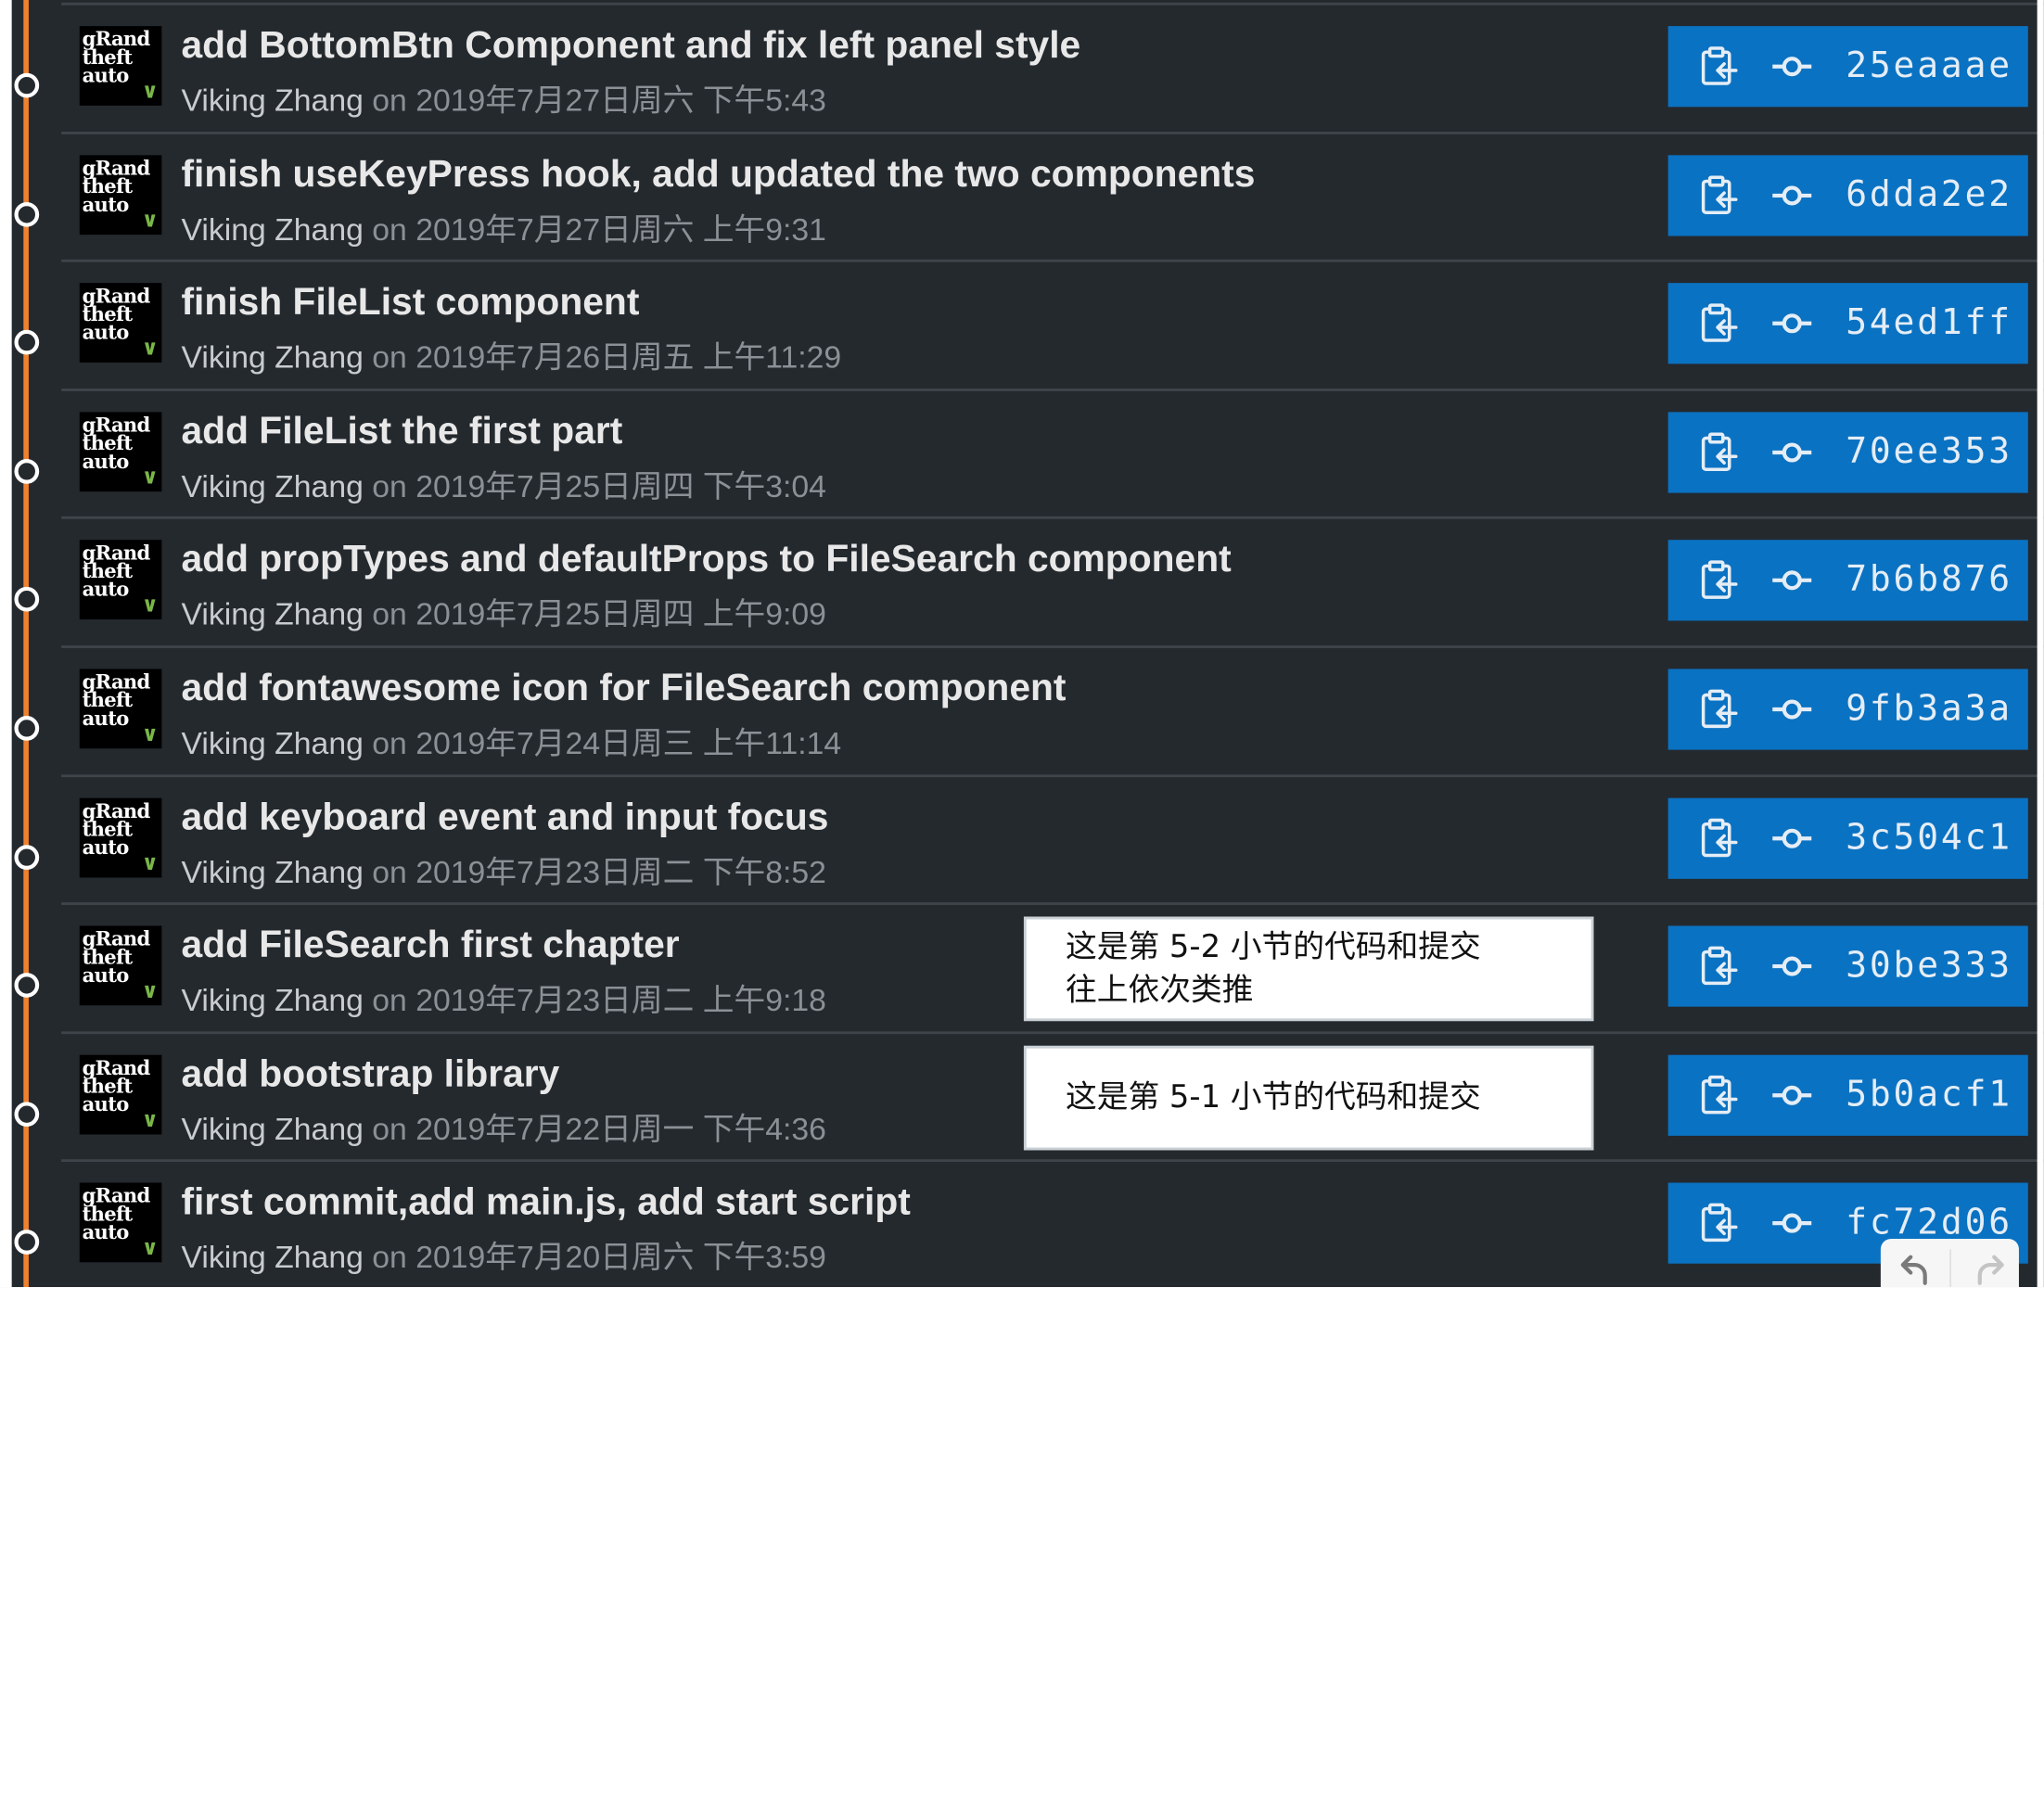 The width and height of the screenshot is (2044, 1810). I want to click on commit-sha: 9fb3a3a, so click(1929, 709).